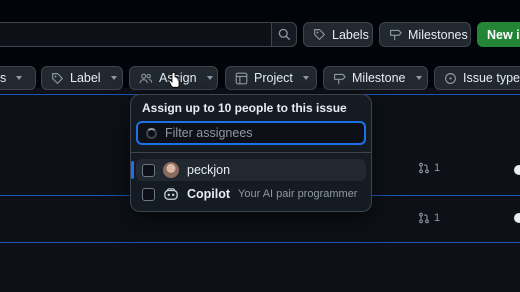 The image size is (520, 292). What do you see at coordinates (379, 78) in the screenshot?
I see `filter-milestone-label: Milestone` at bounding box center [379, 78].